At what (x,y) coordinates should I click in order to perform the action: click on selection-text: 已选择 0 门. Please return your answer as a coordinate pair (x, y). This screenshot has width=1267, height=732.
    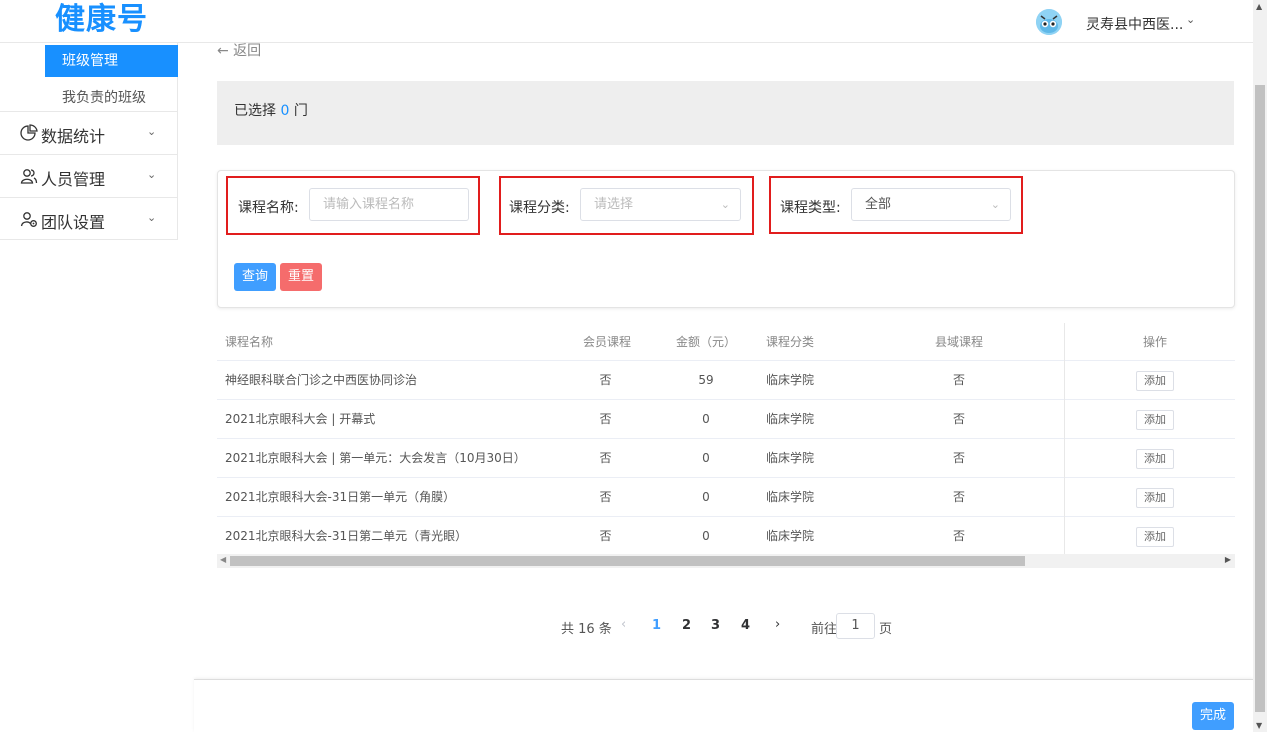
    Looking at the image, I should click on (271, 110).